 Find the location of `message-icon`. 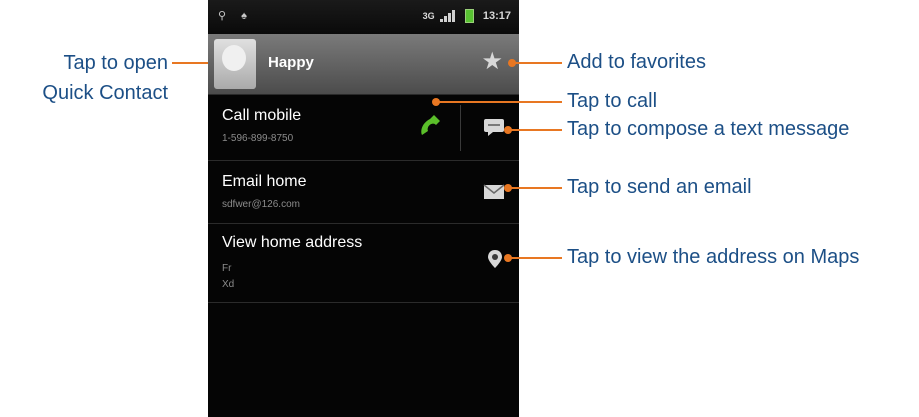

message-icon is located at coordinates (494, 127).